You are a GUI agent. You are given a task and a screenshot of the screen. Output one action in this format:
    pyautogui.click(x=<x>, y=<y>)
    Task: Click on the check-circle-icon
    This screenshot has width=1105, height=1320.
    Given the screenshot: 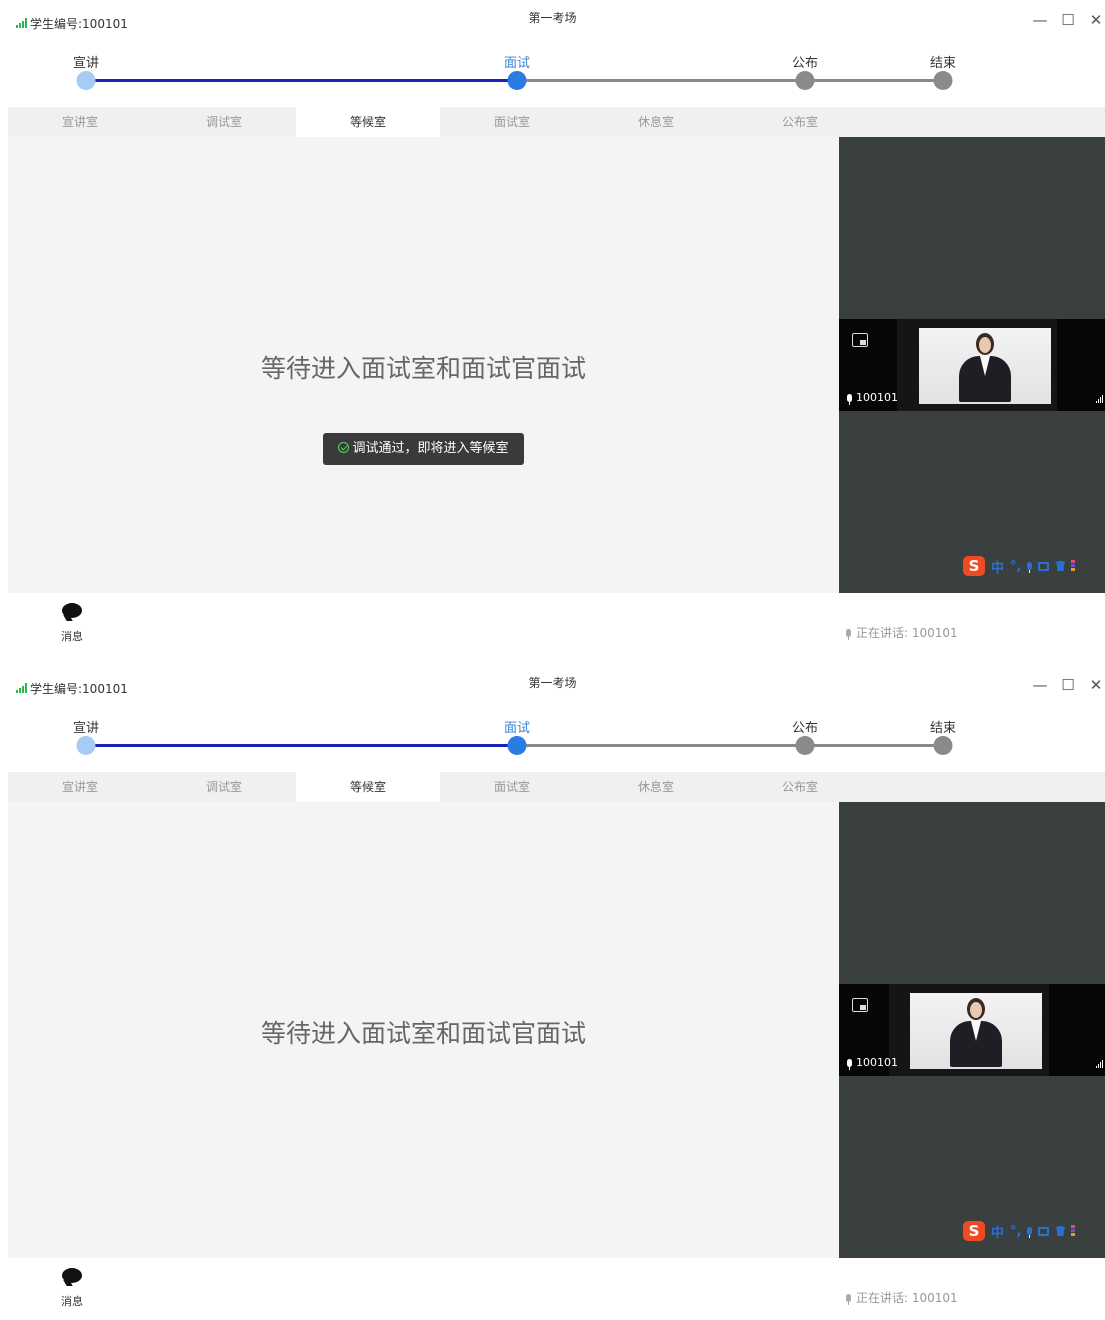 What is the action you would take?
    pyautogui.click(x=344, y=447)
    